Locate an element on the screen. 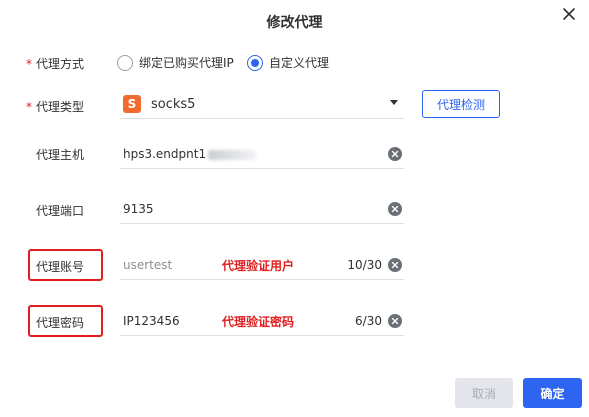 Image resolution: width=589 pixels, height=417 pixels. password-char-counter: 6/30 is located at coordinates (368, 321).